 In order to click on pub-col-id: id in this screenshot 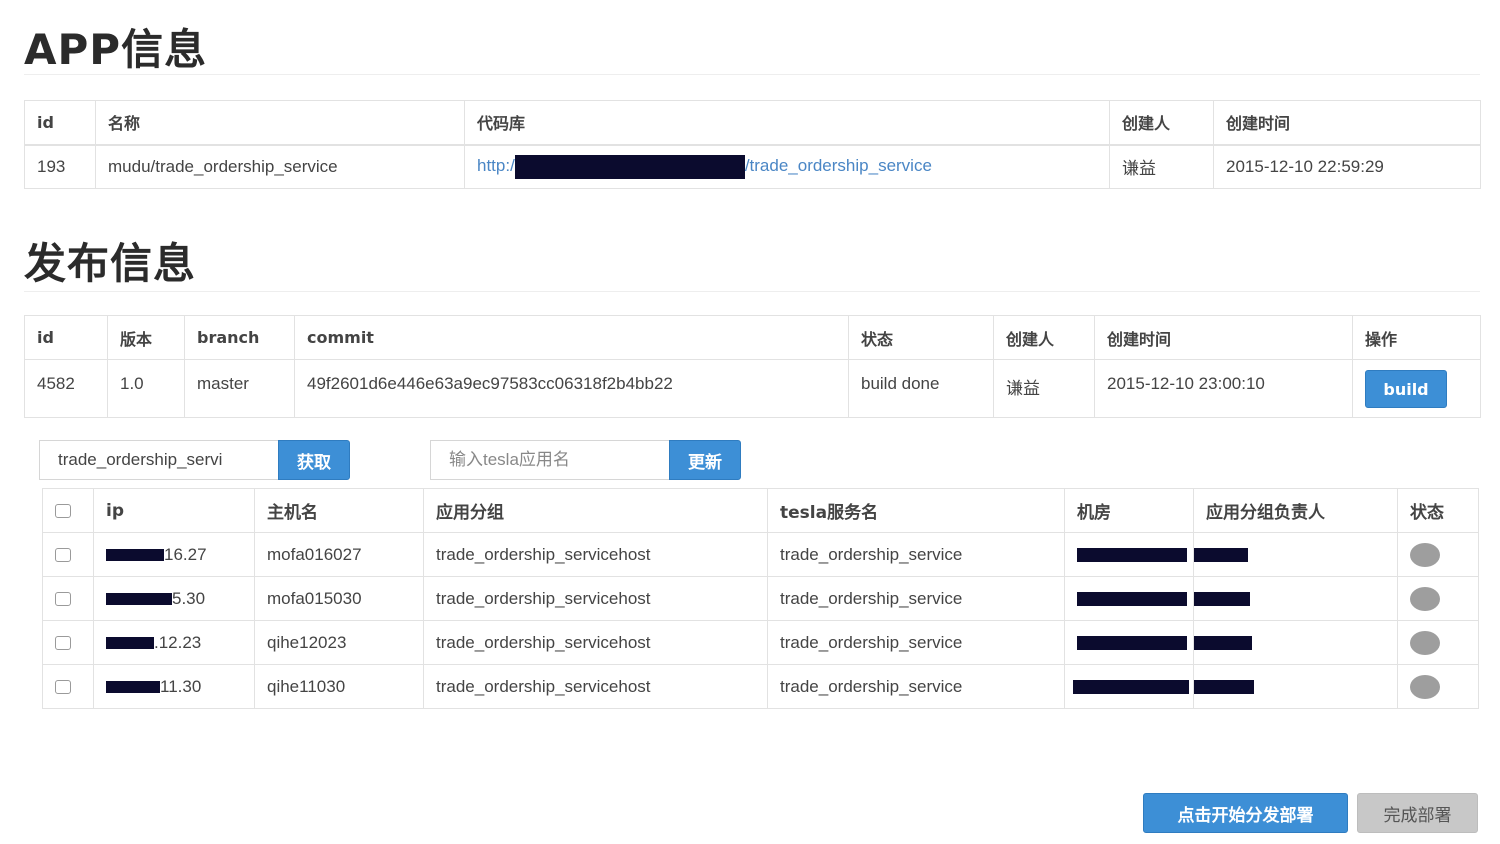, I will do `click(66, 337)`.